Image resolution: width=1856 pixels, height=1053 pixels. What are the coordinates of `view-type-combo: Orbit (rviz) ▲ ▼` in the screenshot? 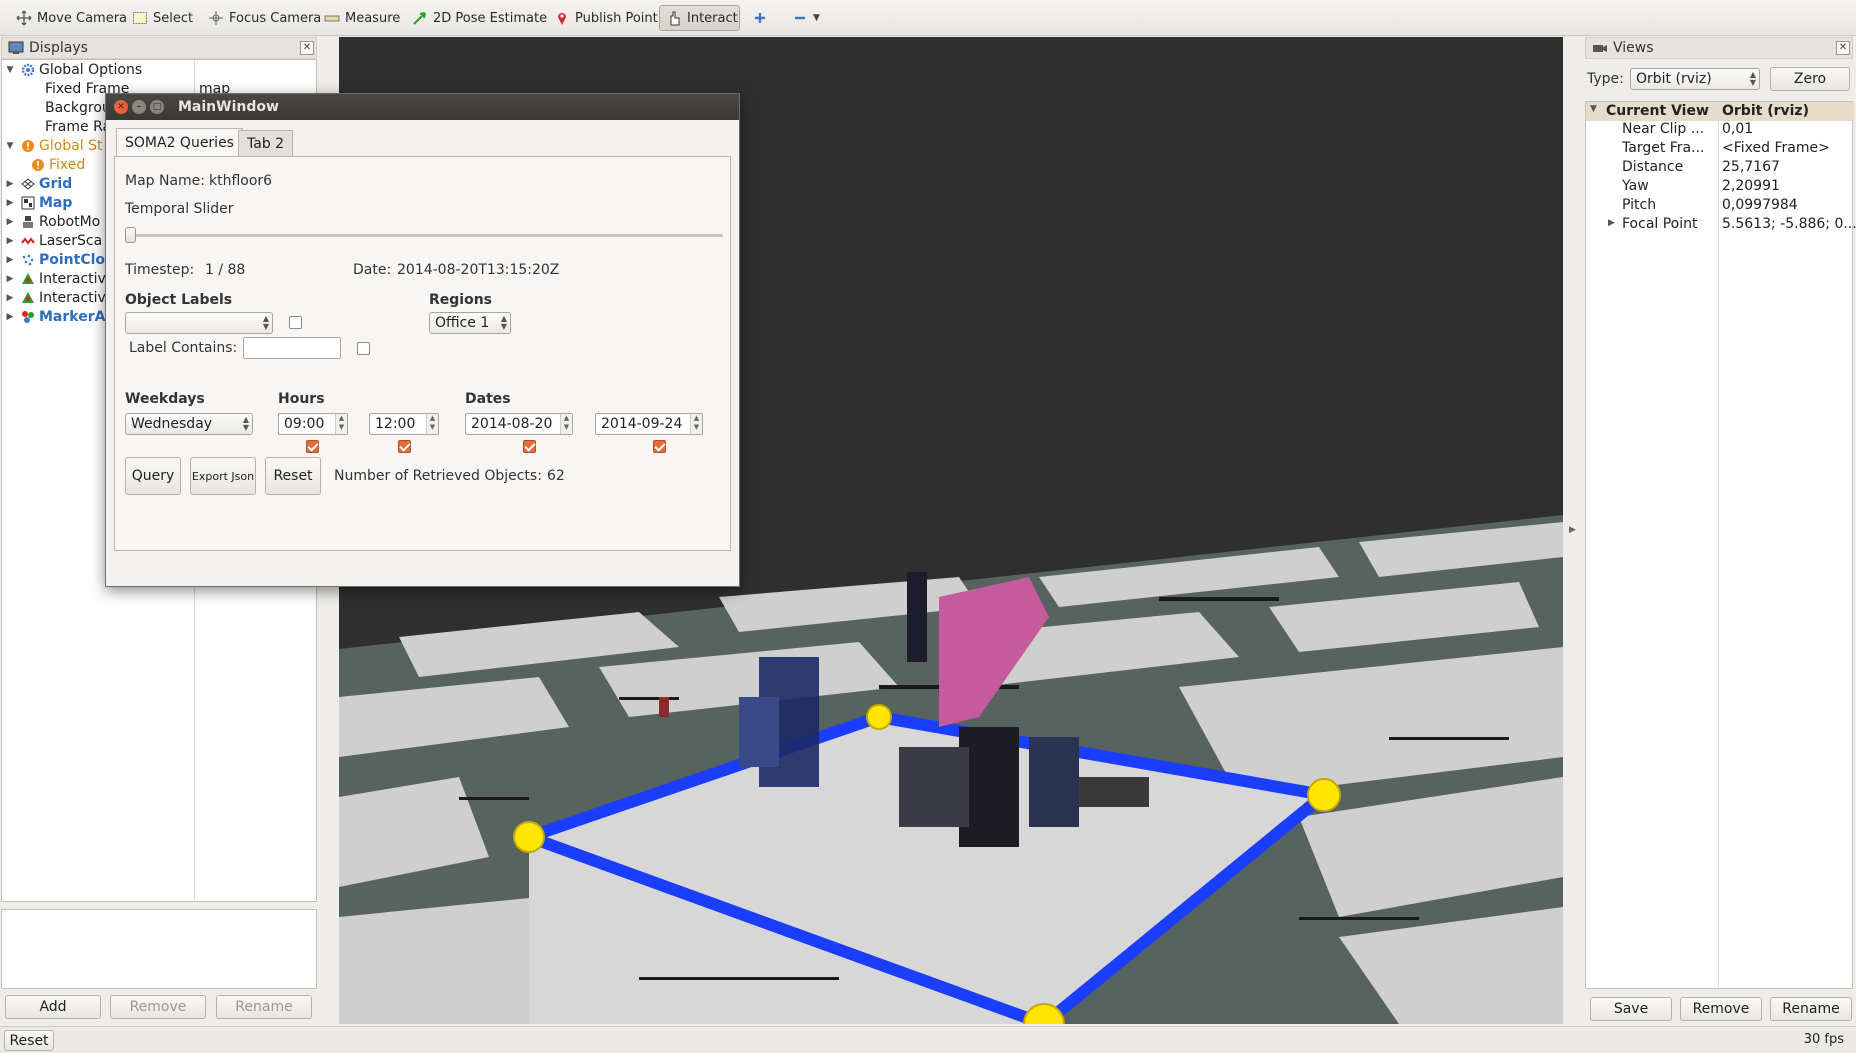 It's located at (1695, 79).